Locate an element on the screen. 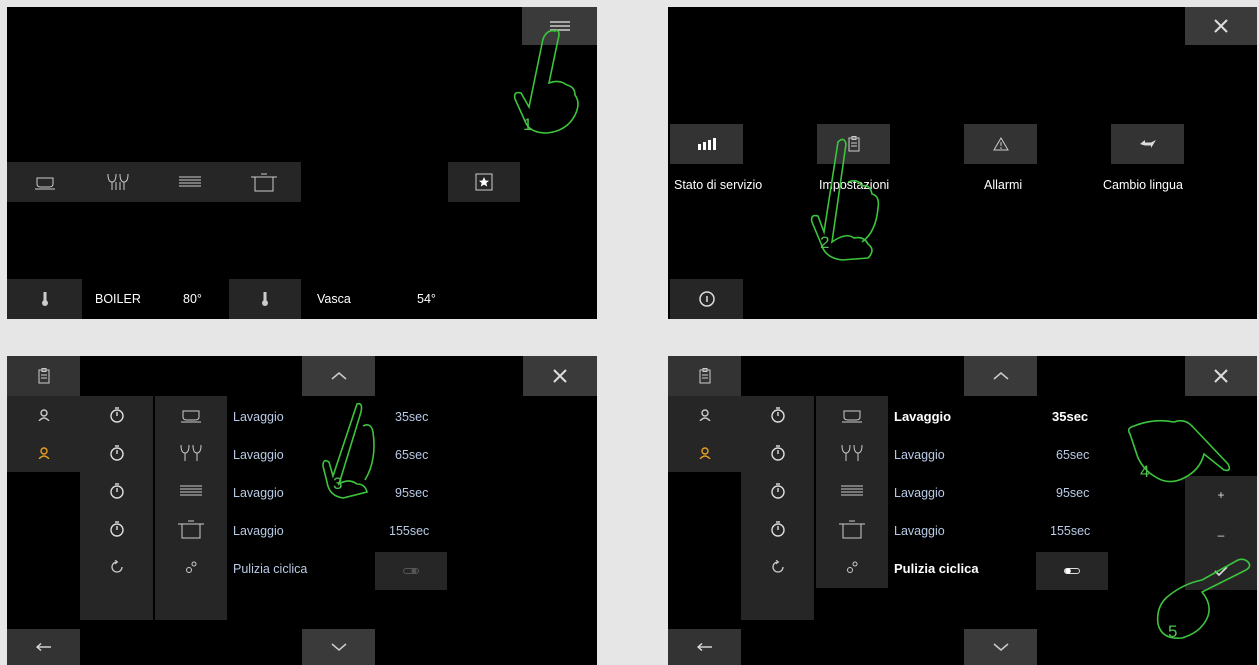 The image size is (1259, 665). hamburger-icon is located at coordinates (559, 26).